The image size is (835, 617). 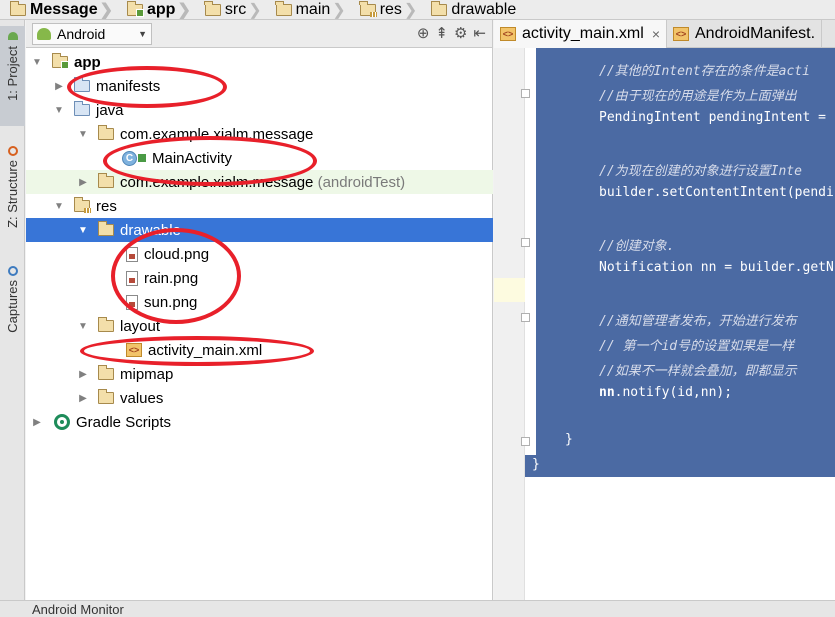 What do you see at coordinates (142, 33) in the screenshot?
I see `chevron-down-icon: ▼` at bounding box center [142, 33].